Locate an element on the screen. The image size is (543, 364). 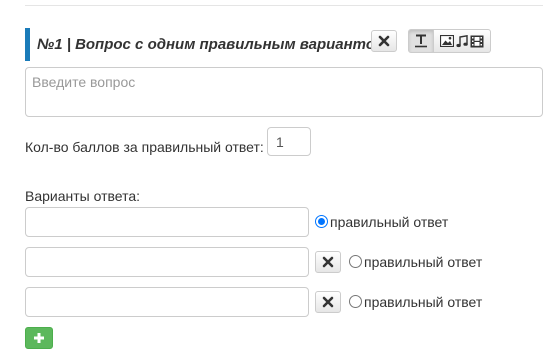
text-format-icon is located at coordinates (421, 41).